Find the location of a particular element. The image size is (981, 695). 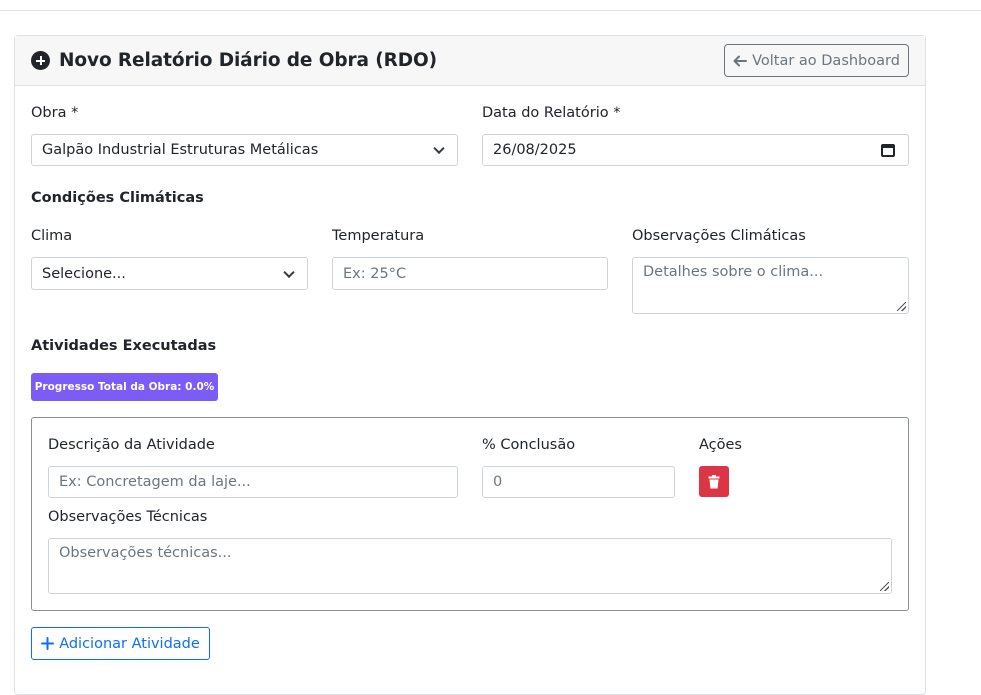

trash-icon is located at coordinates (714, 481).